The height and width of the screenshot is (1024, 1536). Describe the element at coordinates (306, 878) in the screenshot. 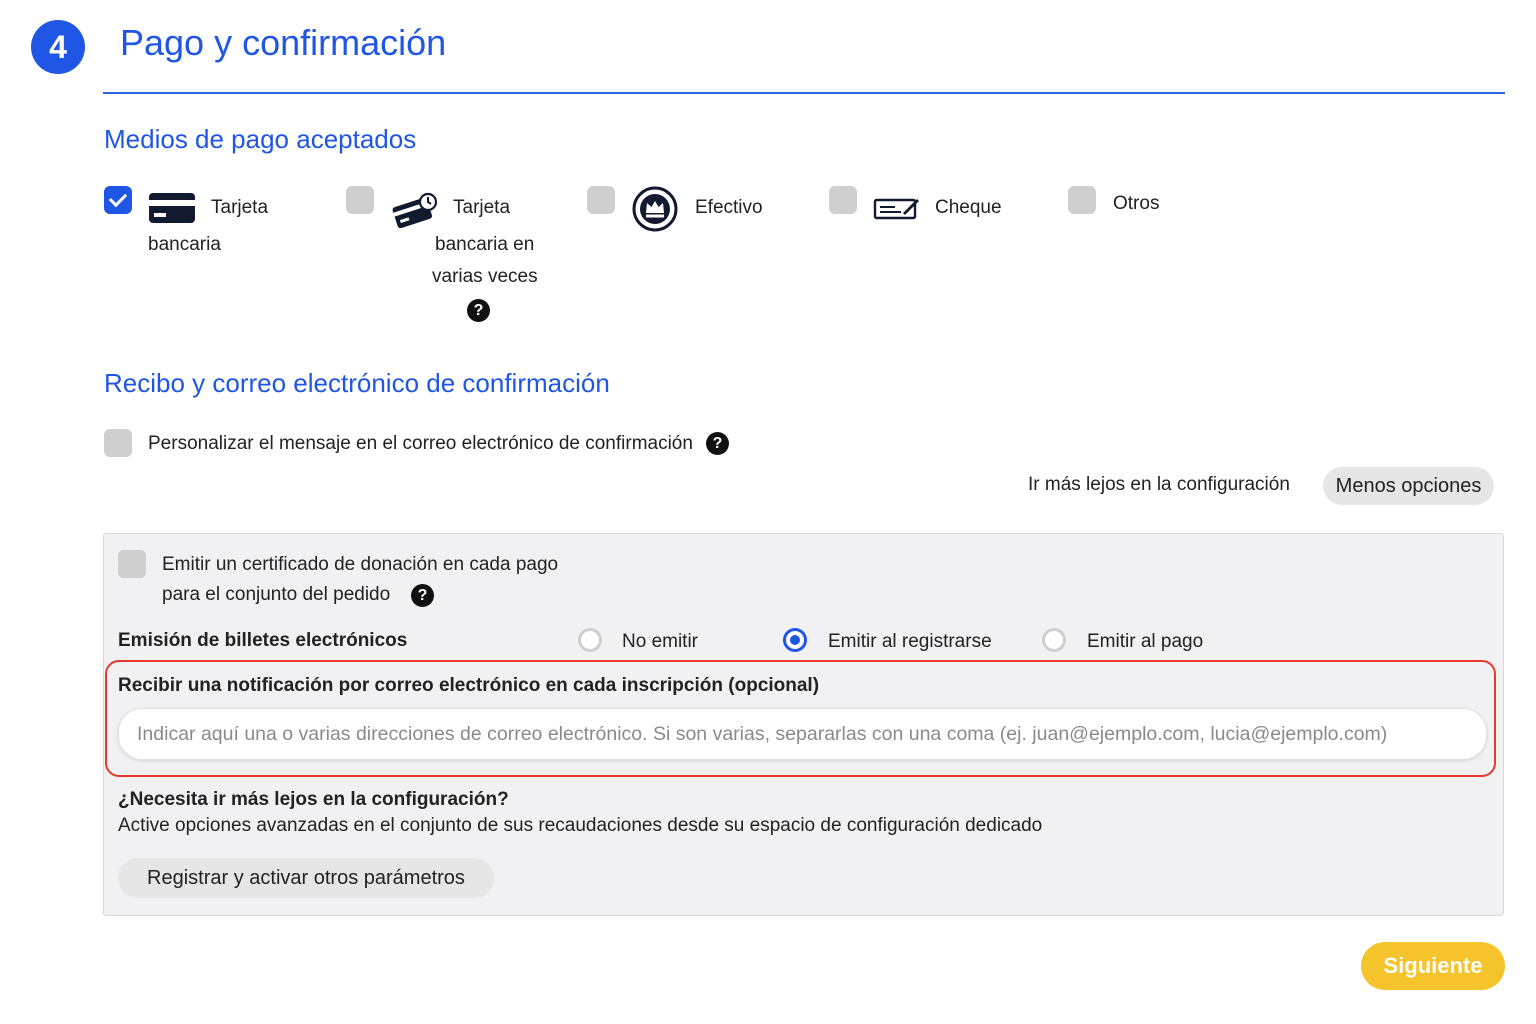

I see `register-activate-button: Registrar y activar otros parámetros` at that location.